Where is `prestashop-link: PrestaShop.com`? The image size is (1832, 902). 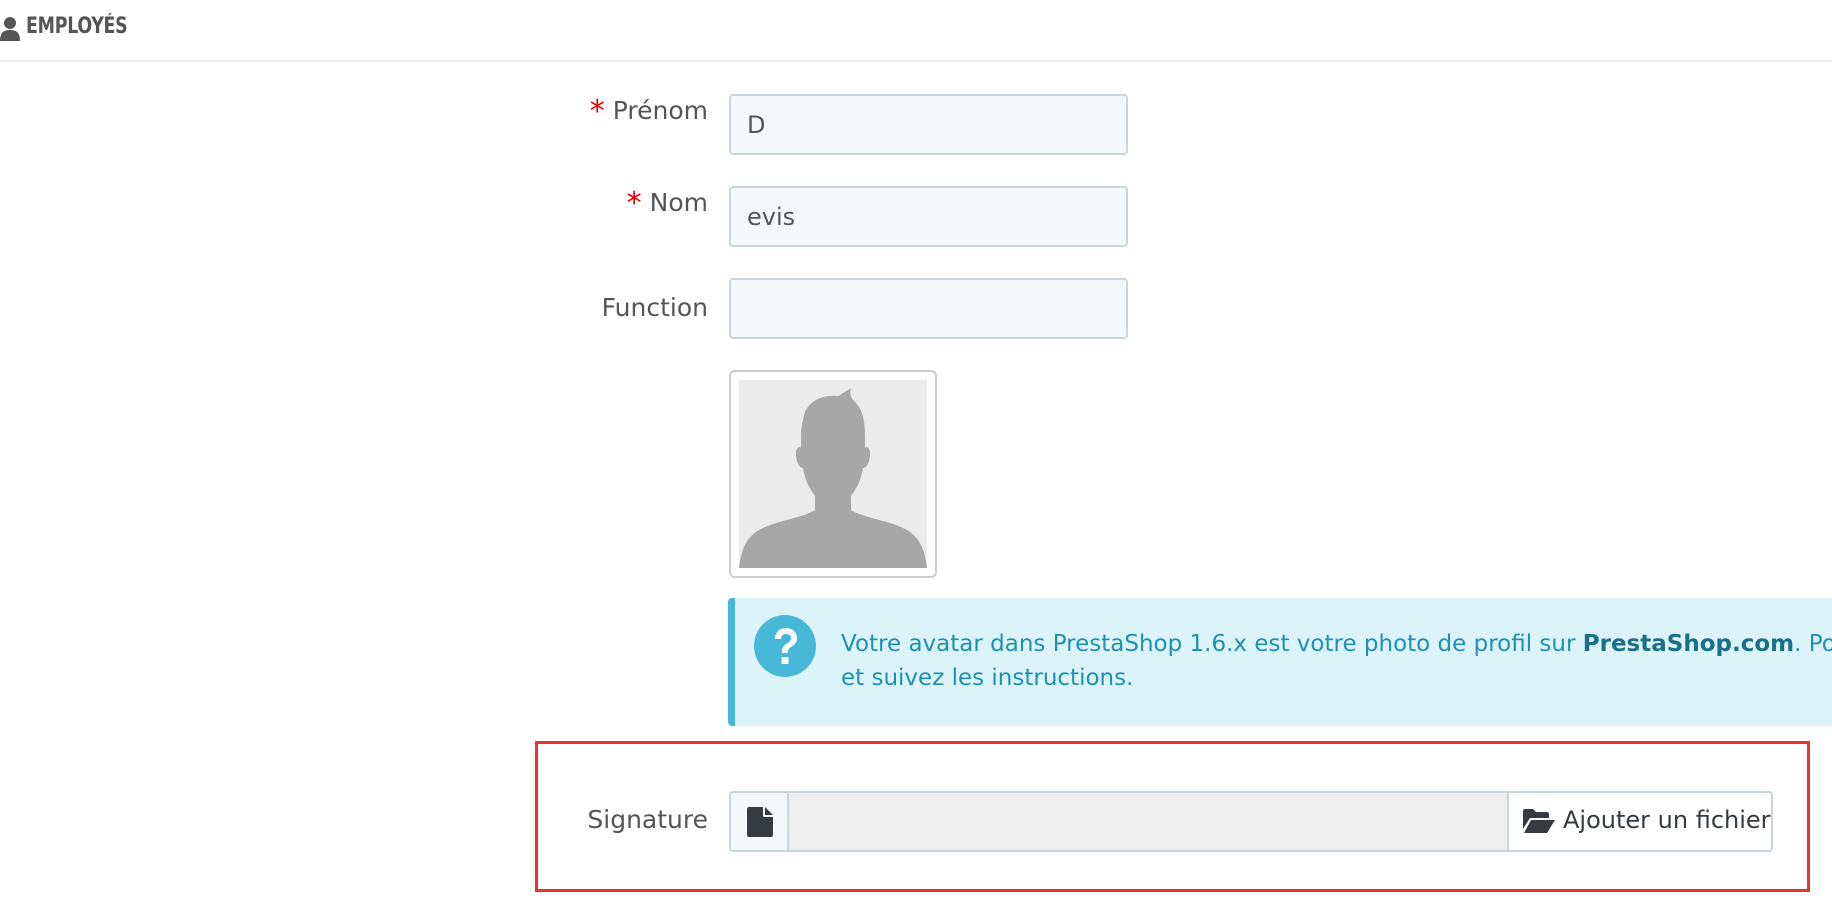
prestashop-link: PrestaShop.com is located at coordinates (1688, 644).